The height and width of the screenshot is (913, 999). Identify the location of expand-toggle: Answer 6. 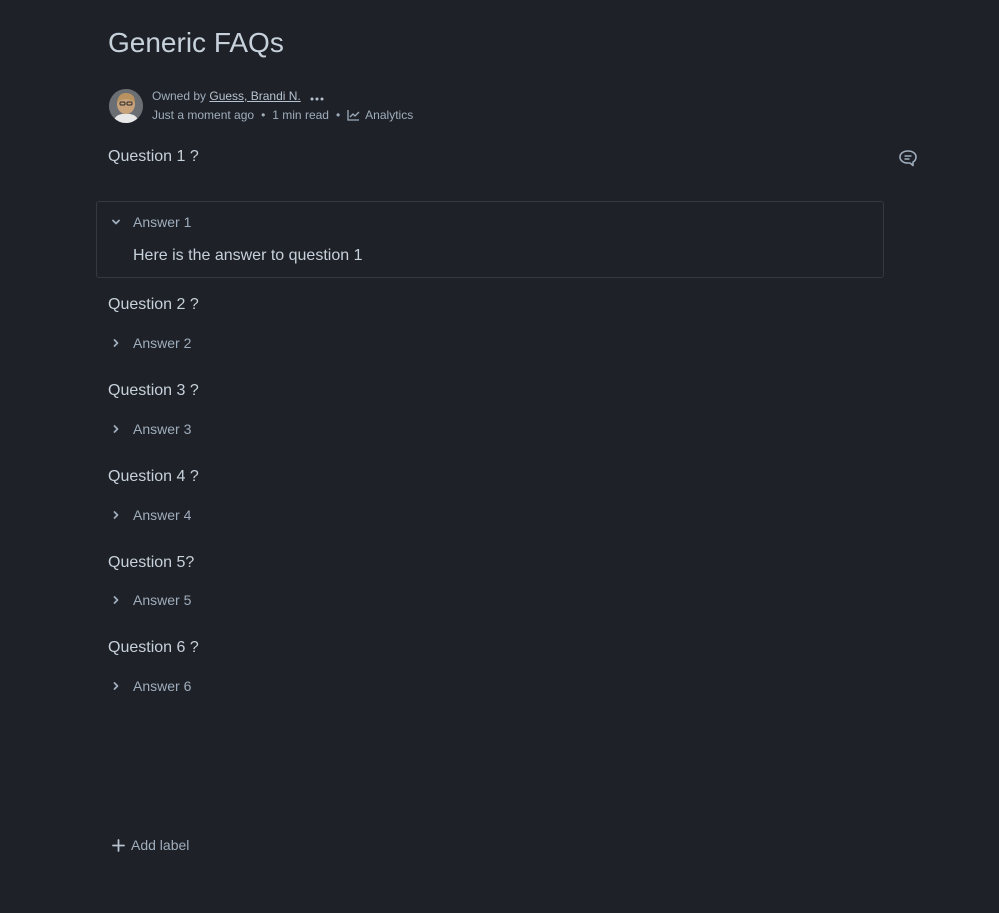
(150, 686).